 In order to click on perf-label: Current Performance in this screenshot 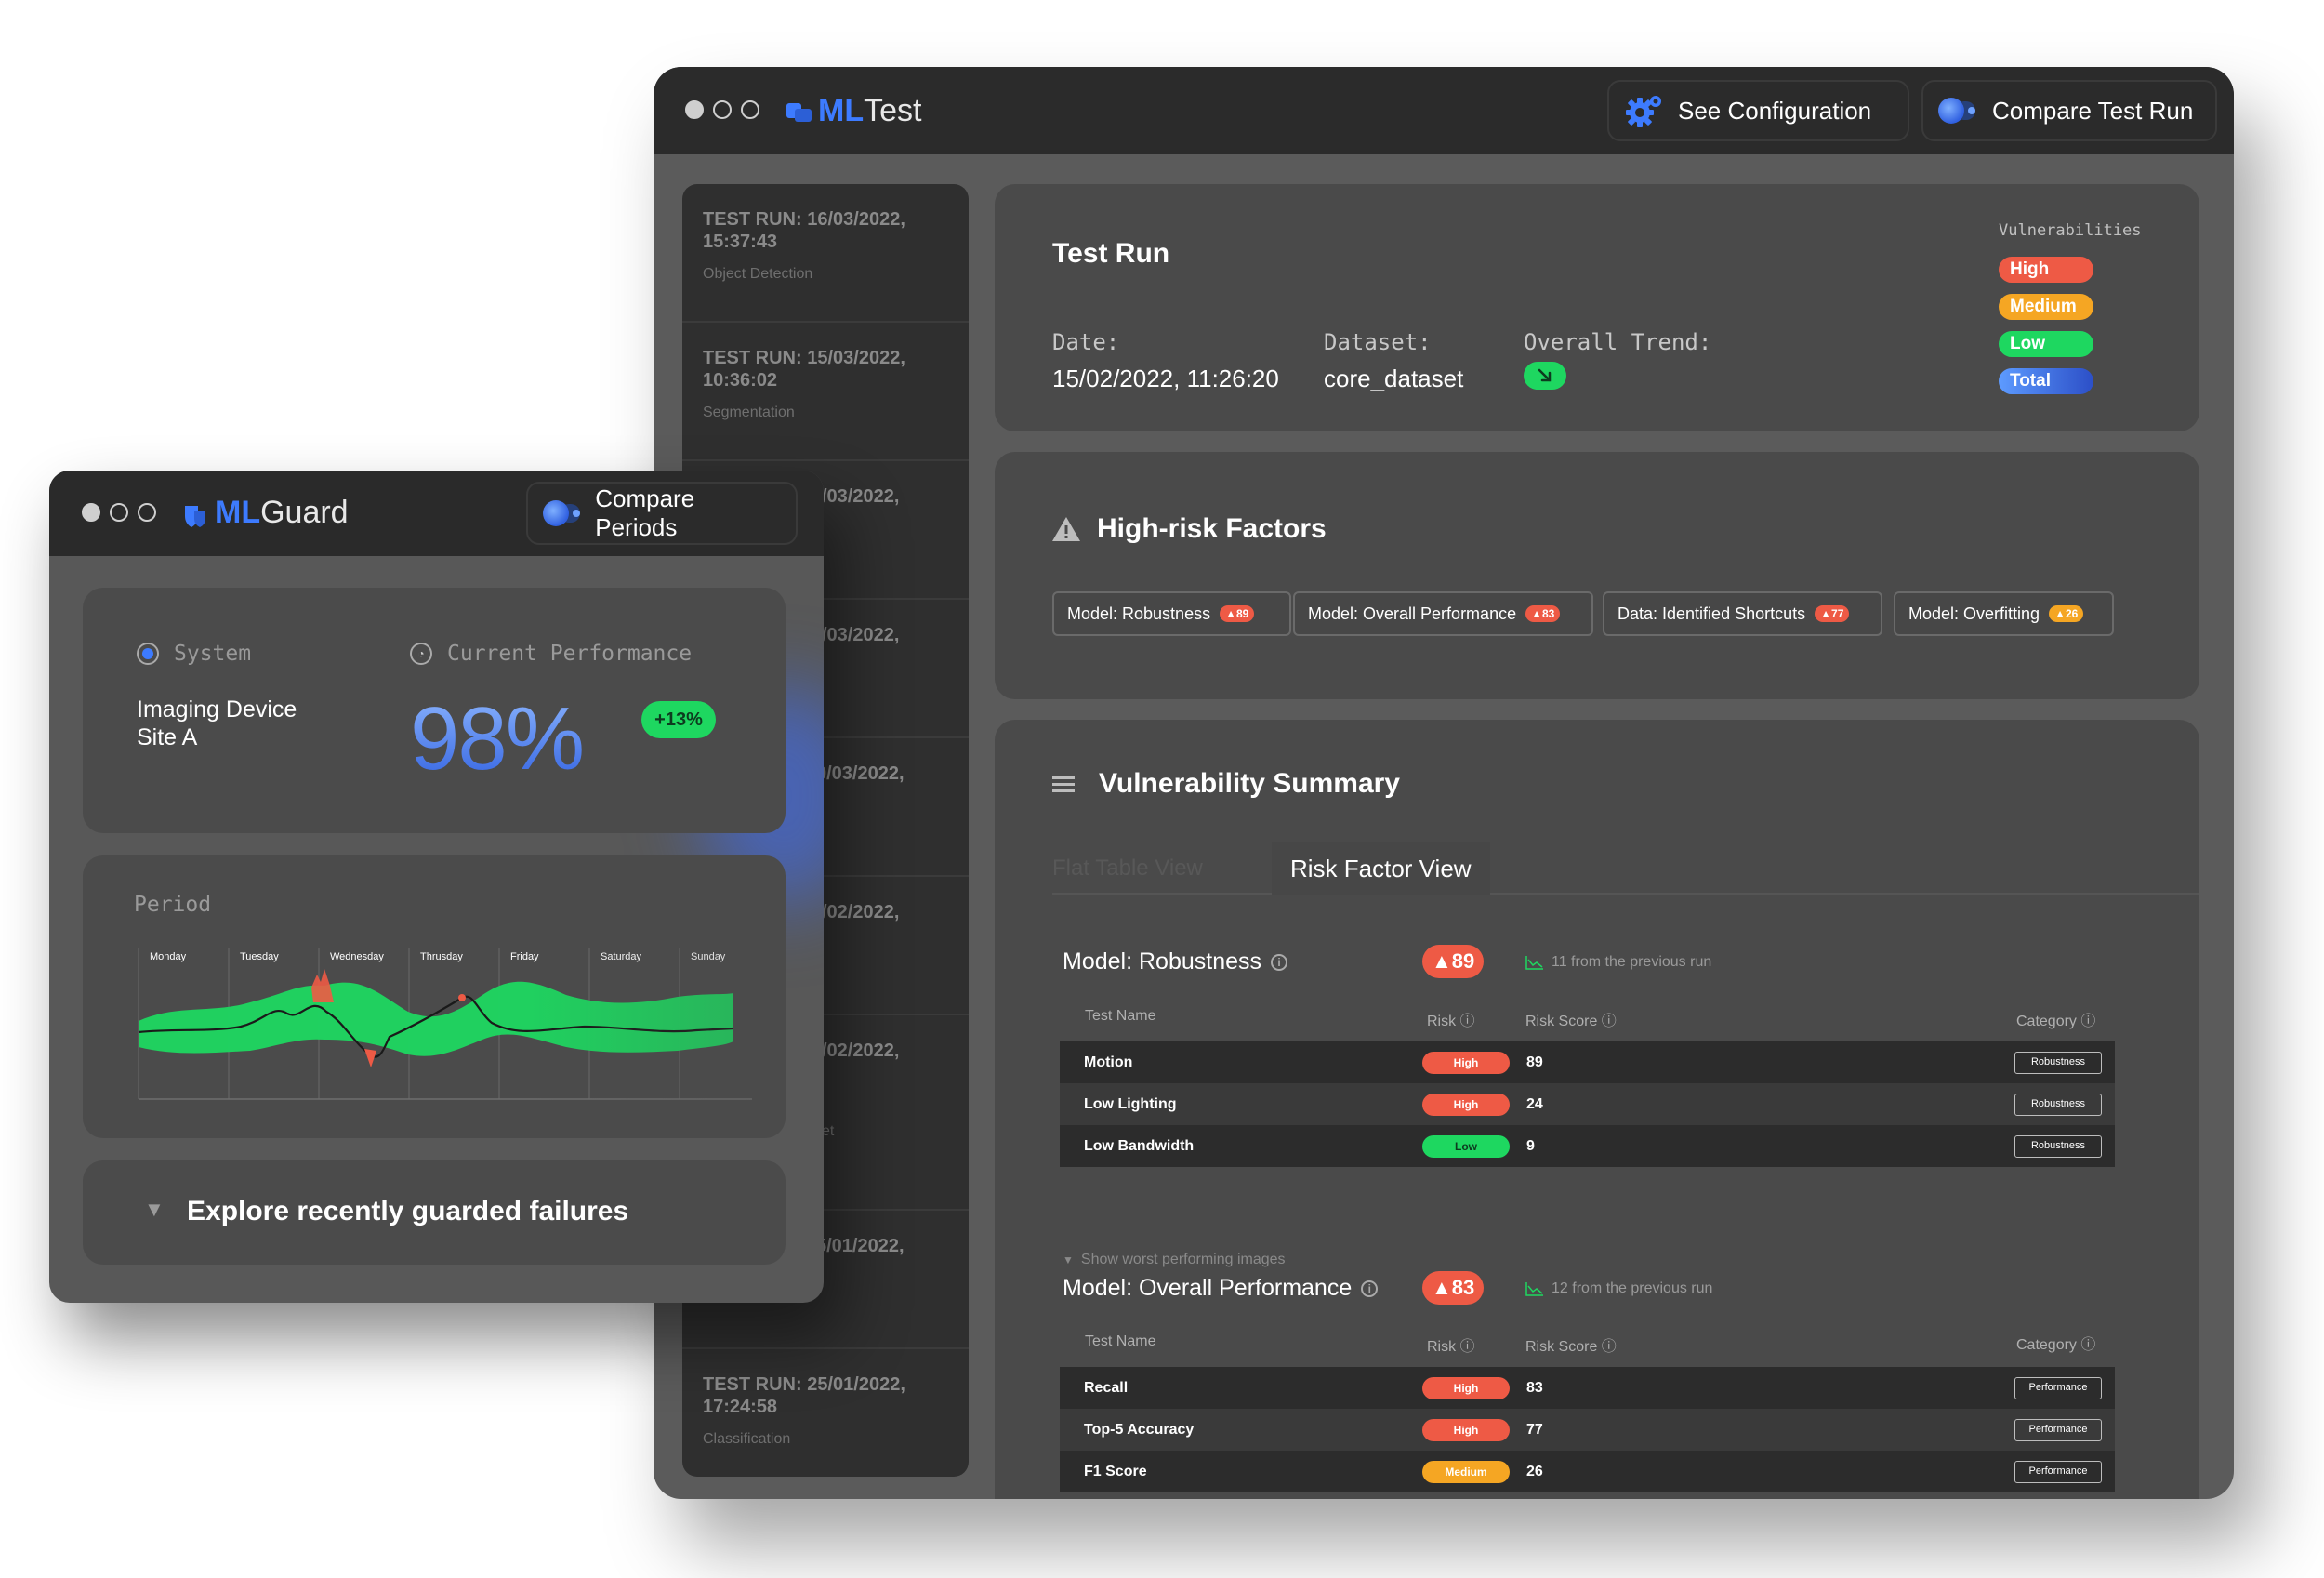, I will do `click(570, 654)`.